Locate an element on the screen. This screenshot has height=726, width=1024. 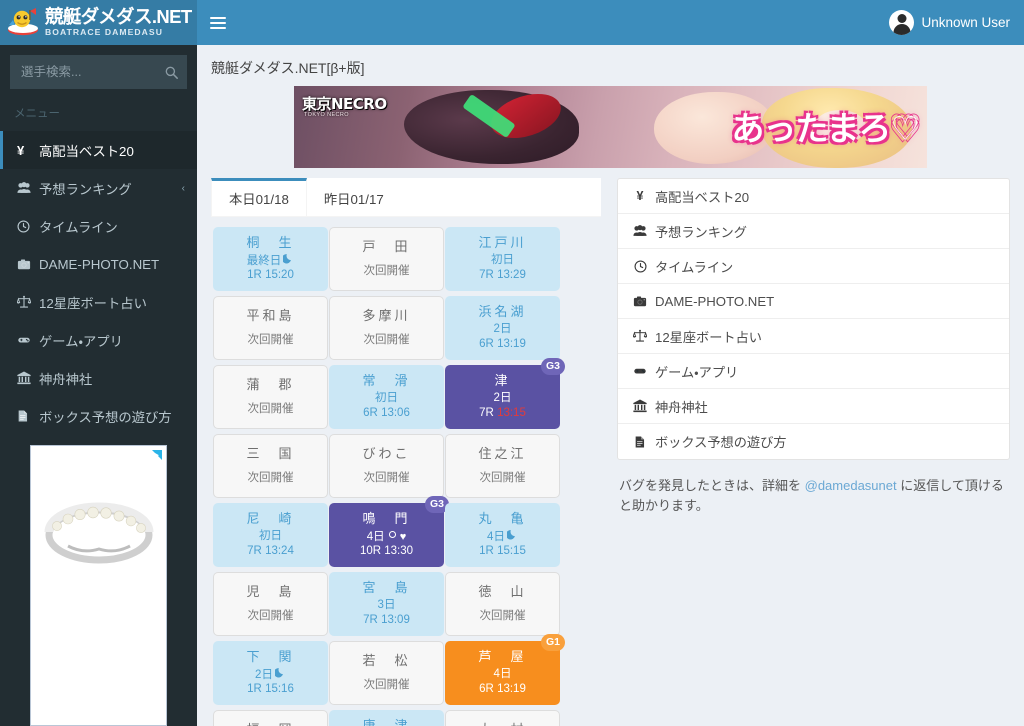
race-cell: 若 松次回開催 is located at coordinates (386, 673).